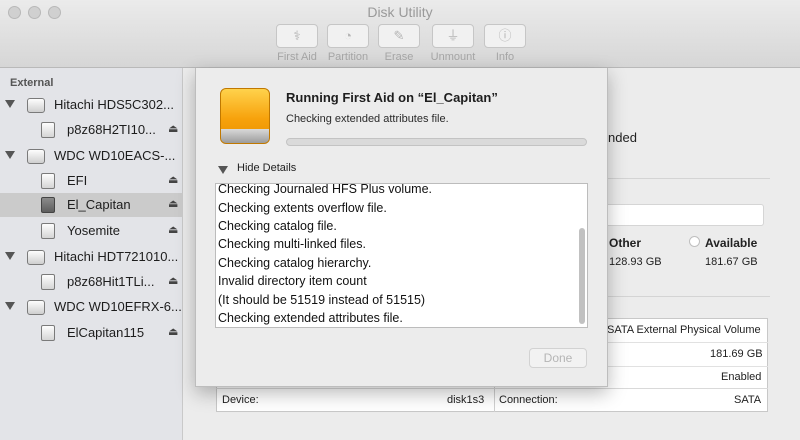  I want to click on sidebar-item-volume: p8z68H2TI10... ⏏, so click(91, 130).